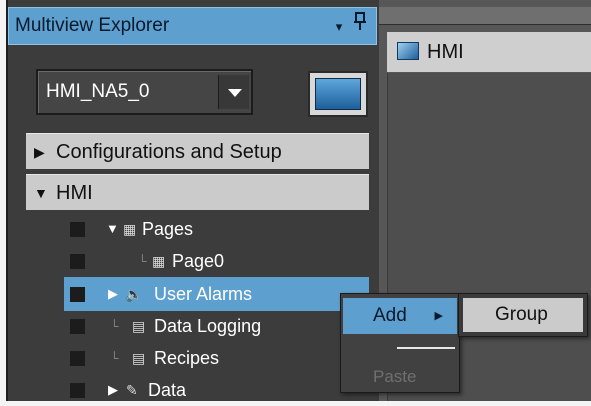 The width and height of the screenshot is (591, 406). What do you see at coordinates (167, 390) in the screenshot?
I see `tree-item-label: Data` at bounding box center [167, 390].